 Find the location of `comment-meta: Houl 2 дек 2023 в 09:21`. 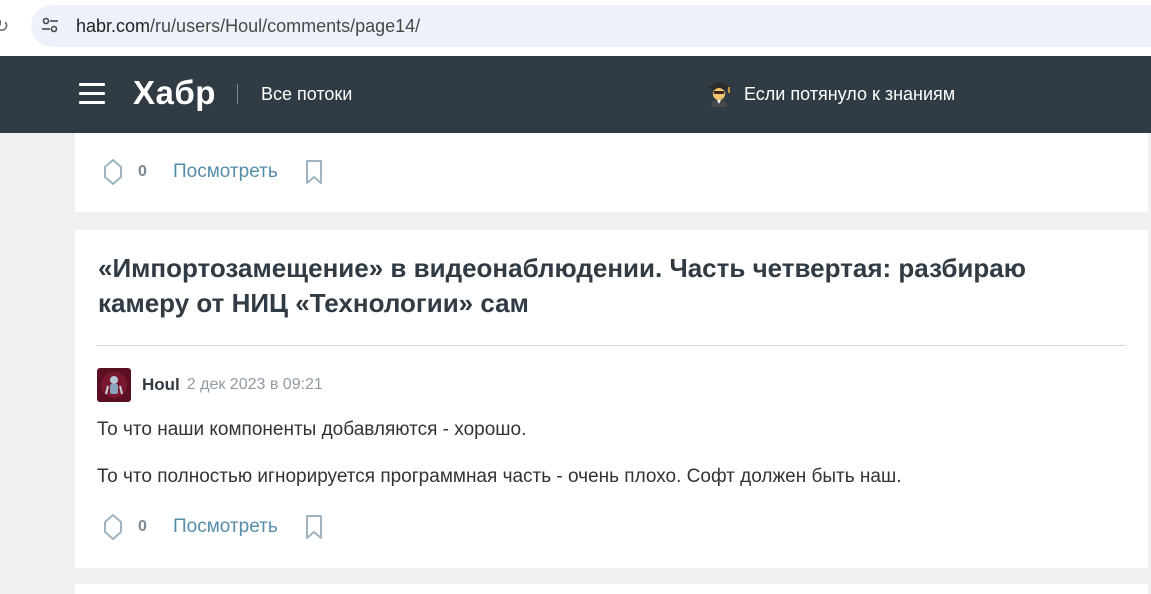

comment-meta: Houl 2 дек 2023 в 09:21 is located at coordinates (210, 385).